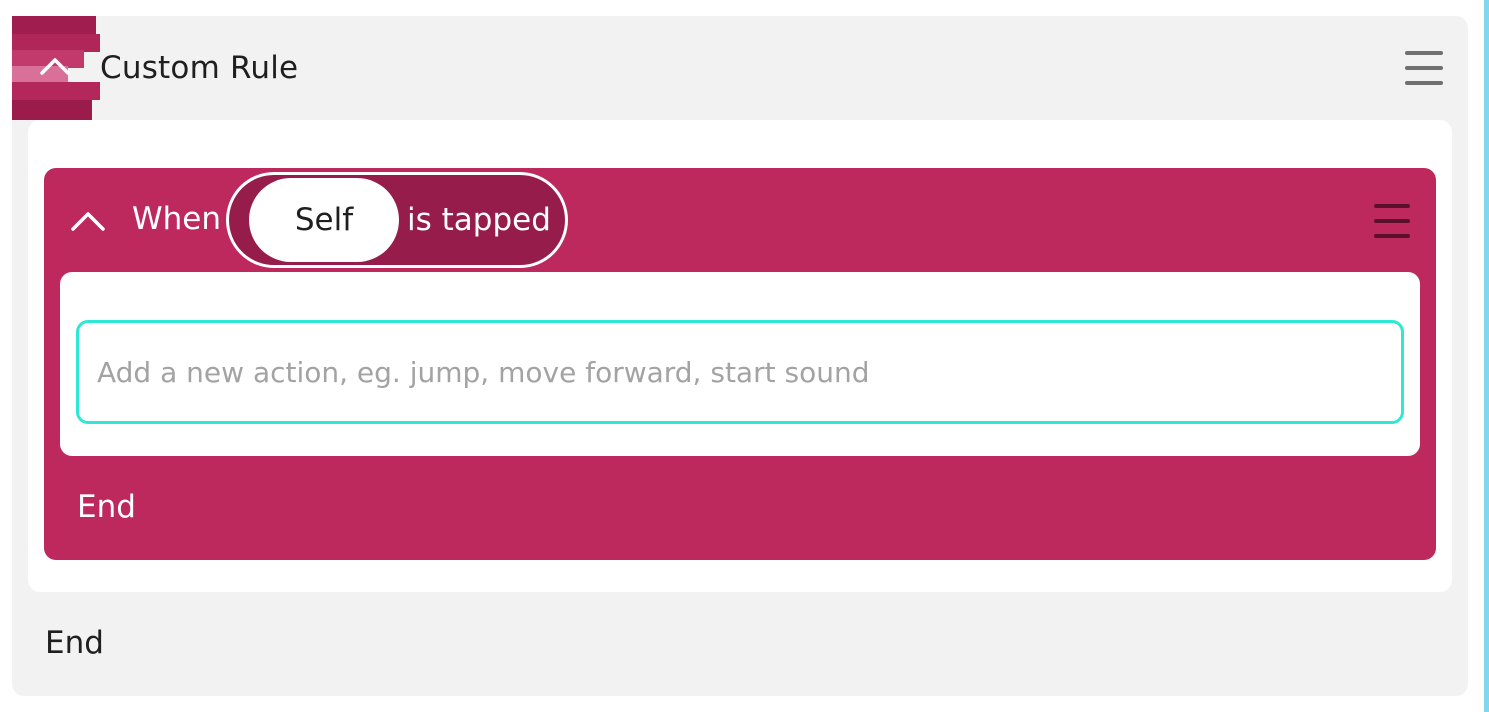  Describe the element at coordinates (740, 372) in the screenshot. I see `add-action-input` at that location.